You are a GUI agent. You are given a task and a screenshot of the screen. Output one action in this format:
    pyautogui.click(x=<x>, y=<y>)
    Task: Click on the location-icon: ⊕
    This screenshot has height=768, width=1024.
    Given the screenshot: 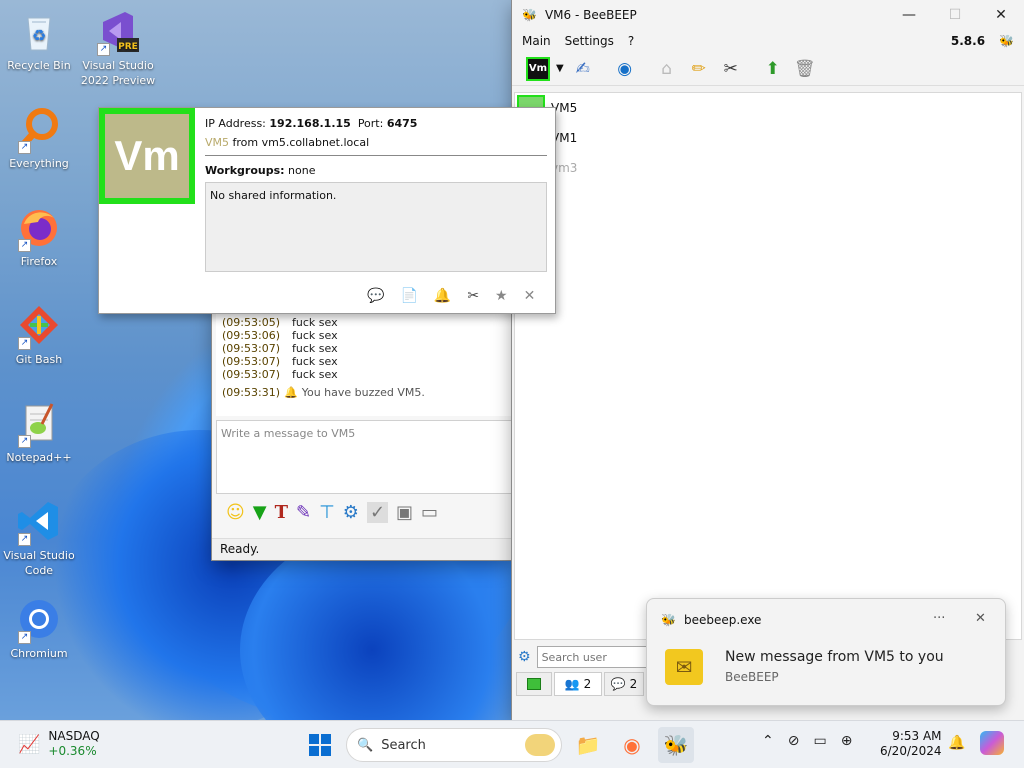 What is the action you would take?
    pyautogui.click(x=847, y=741)
    